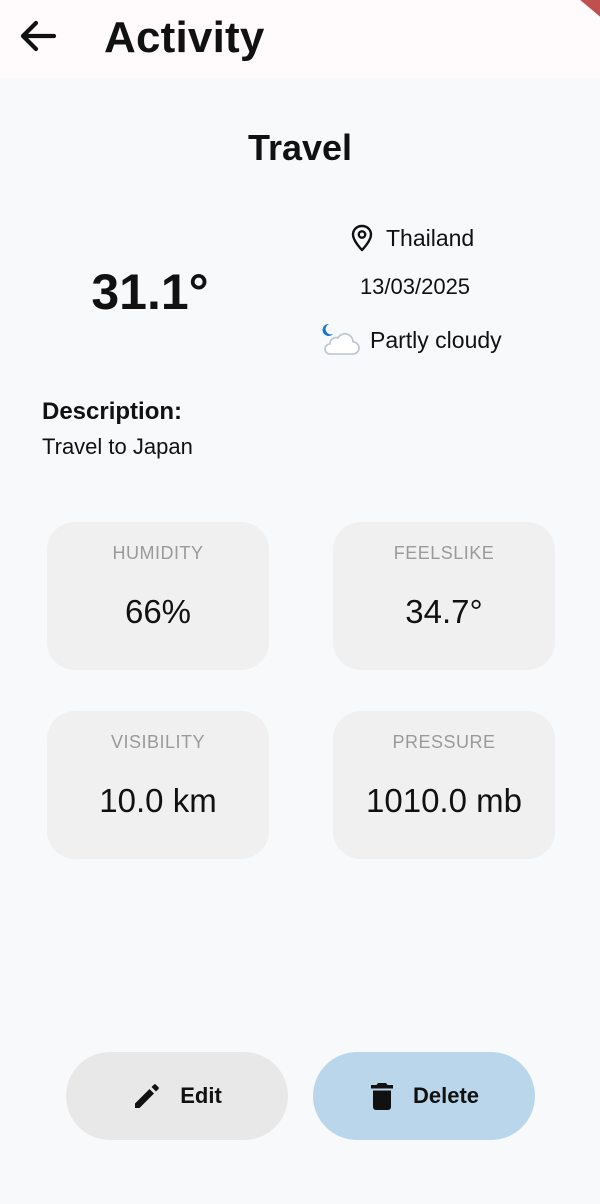 Image resolution: width=600 pixels, height=1204 pixels. Describe the element at coordinates (444, 611) in the screenshot. I see `stat-value: 34.7°` at that location.